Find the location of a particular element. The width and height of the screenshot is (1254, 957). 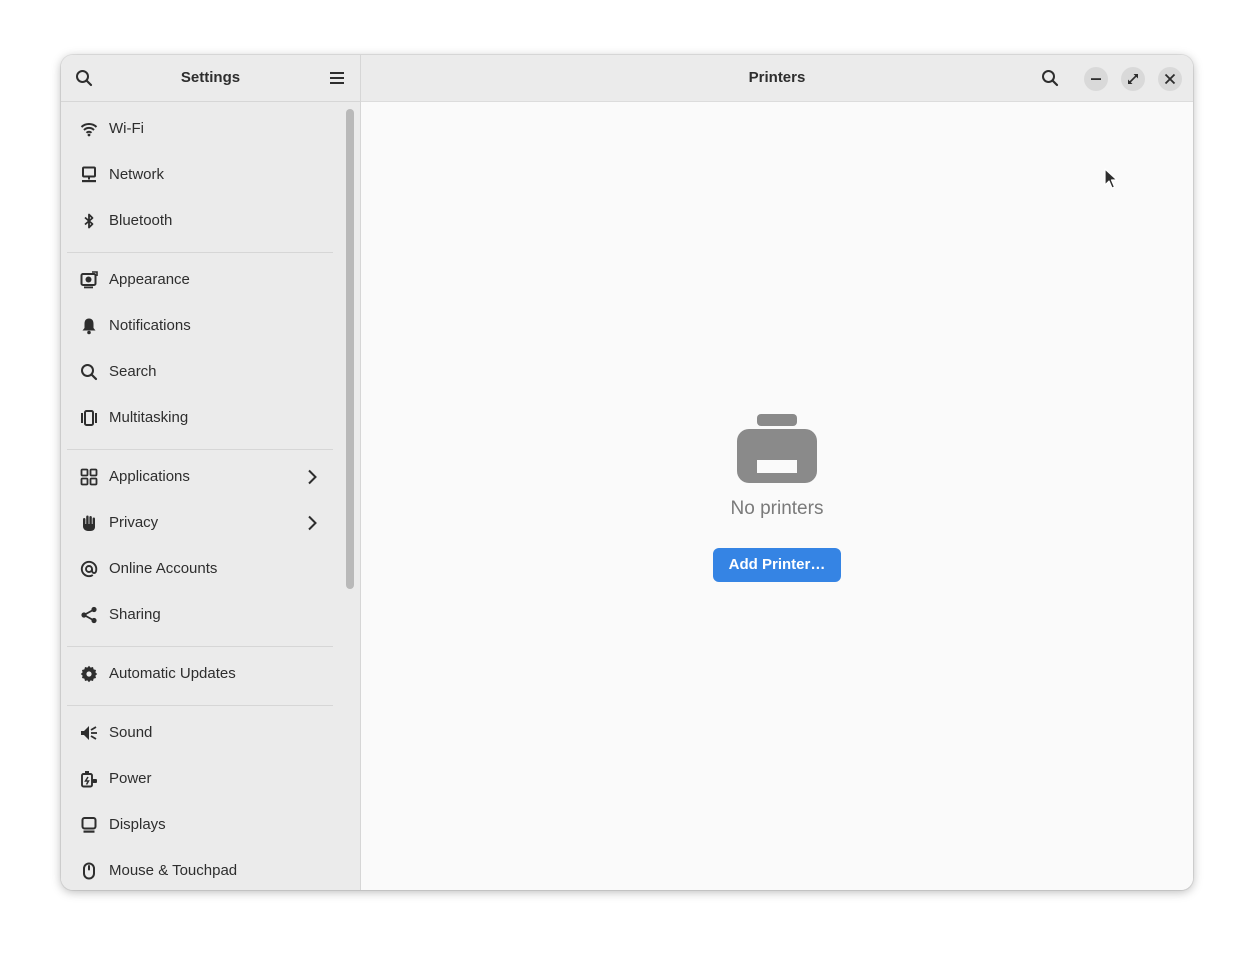

sidebar-item-mouse-touchpad: Mouse & Touchpad is located at coordinates (200, 869).